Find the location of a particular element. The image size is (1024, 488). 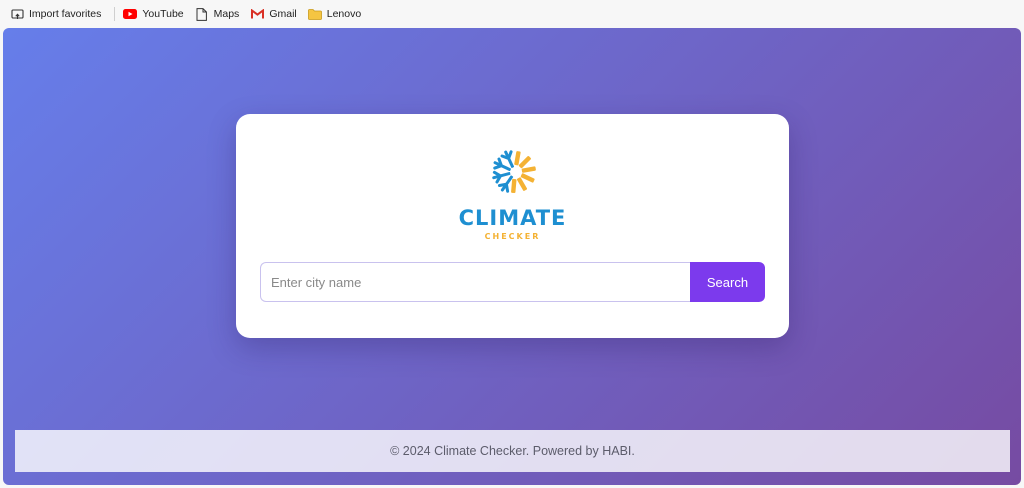

snowflake-sun-icon is located at coordinates (514, 172).